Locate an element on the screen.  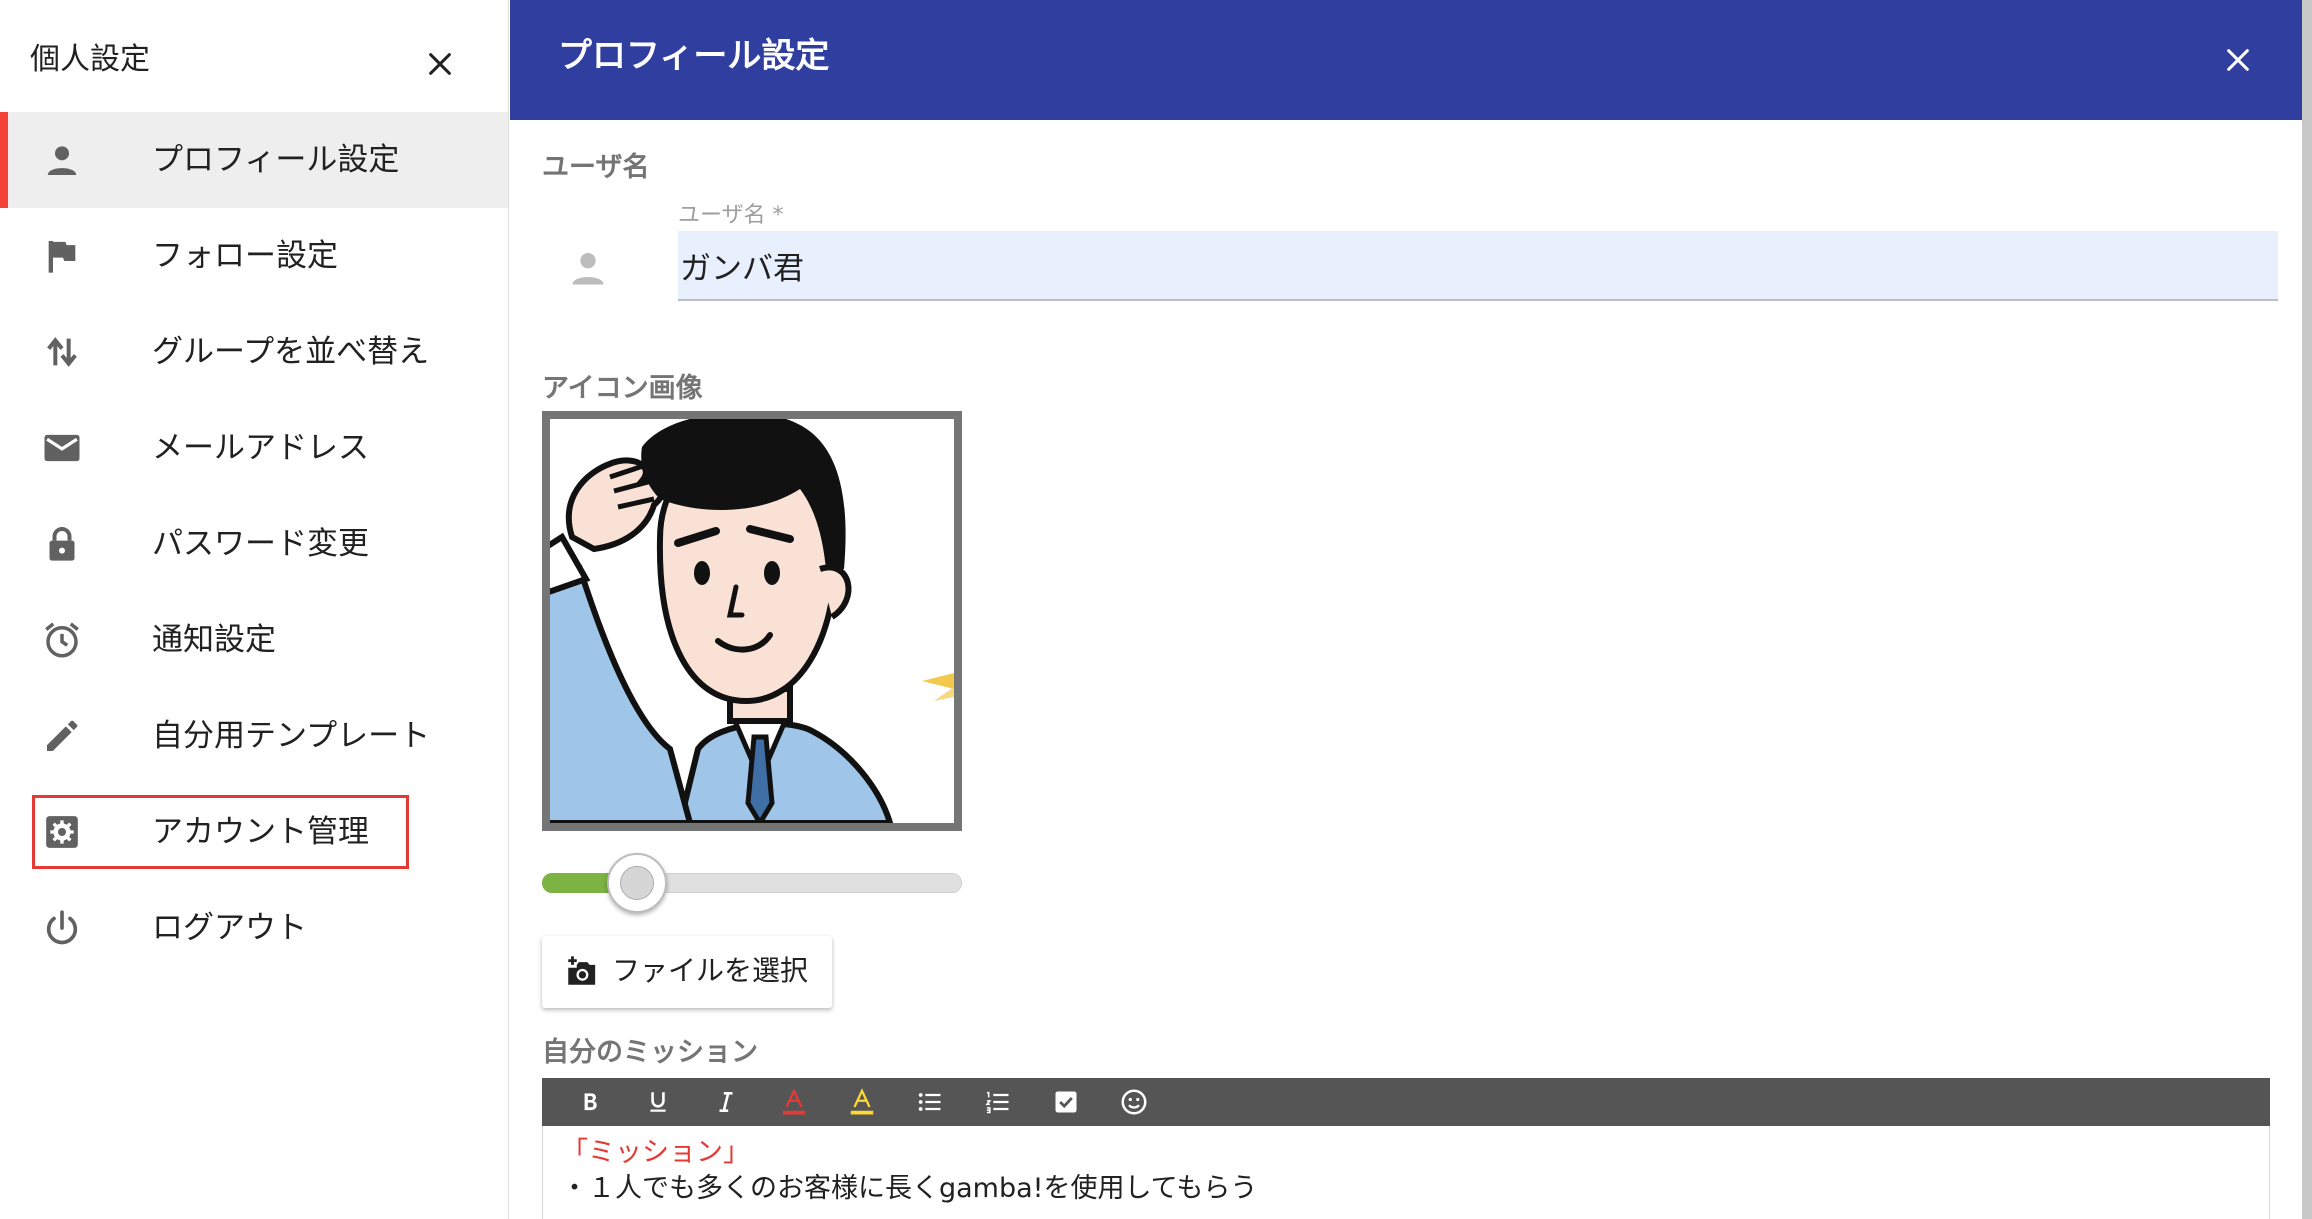
mission-editor: 「ミッション」 ・１人でも多くのお客様に長くgamba!を使用してもらう is located at coordinates (1406, 1172).